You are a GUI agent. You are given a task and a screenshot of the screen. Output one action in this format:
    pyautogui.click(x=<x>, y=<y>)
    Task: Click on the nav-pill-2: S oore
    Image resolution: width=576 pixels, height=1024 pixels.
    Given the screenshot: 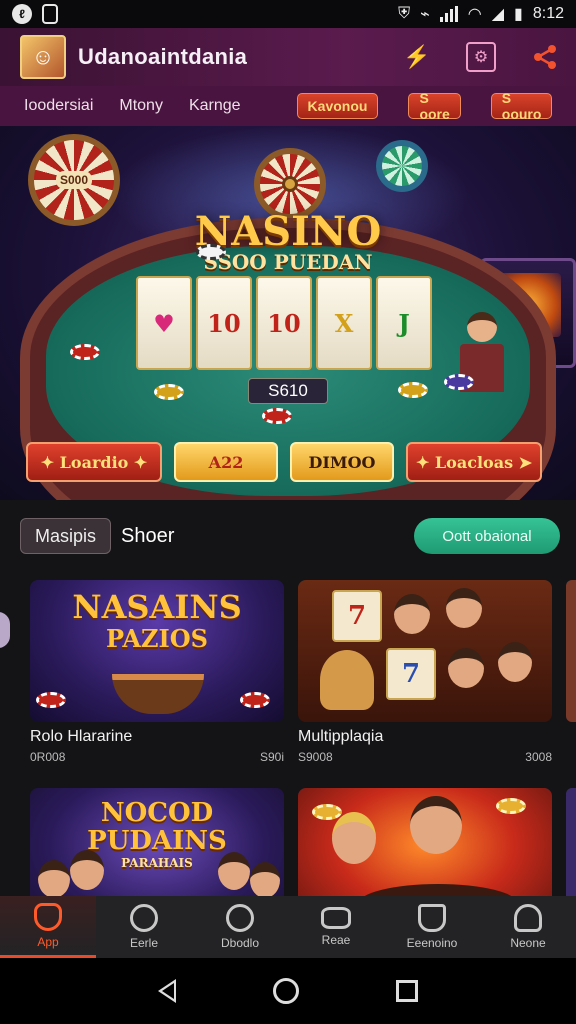 What is the action you would take?
    pyautogui.click(x=434, y=106)
    